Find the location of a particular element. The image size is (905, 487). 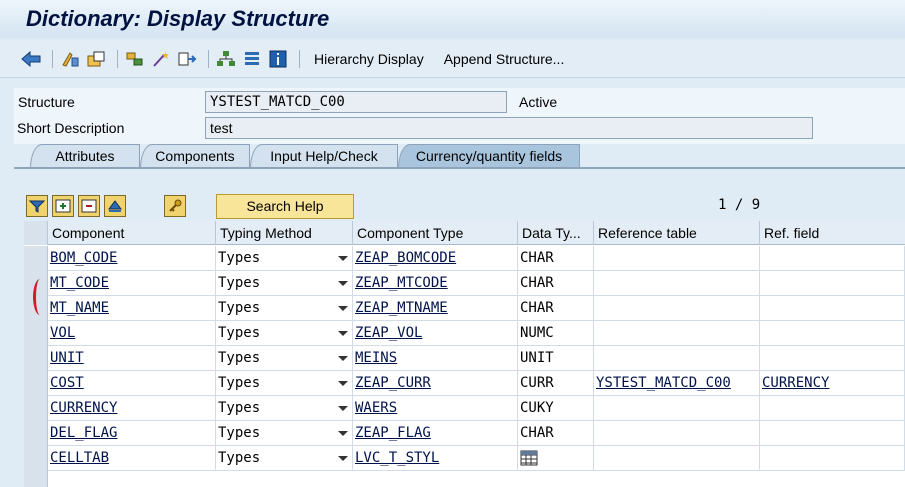

search-help-button: Search Help is located at coordinates (285, 206).